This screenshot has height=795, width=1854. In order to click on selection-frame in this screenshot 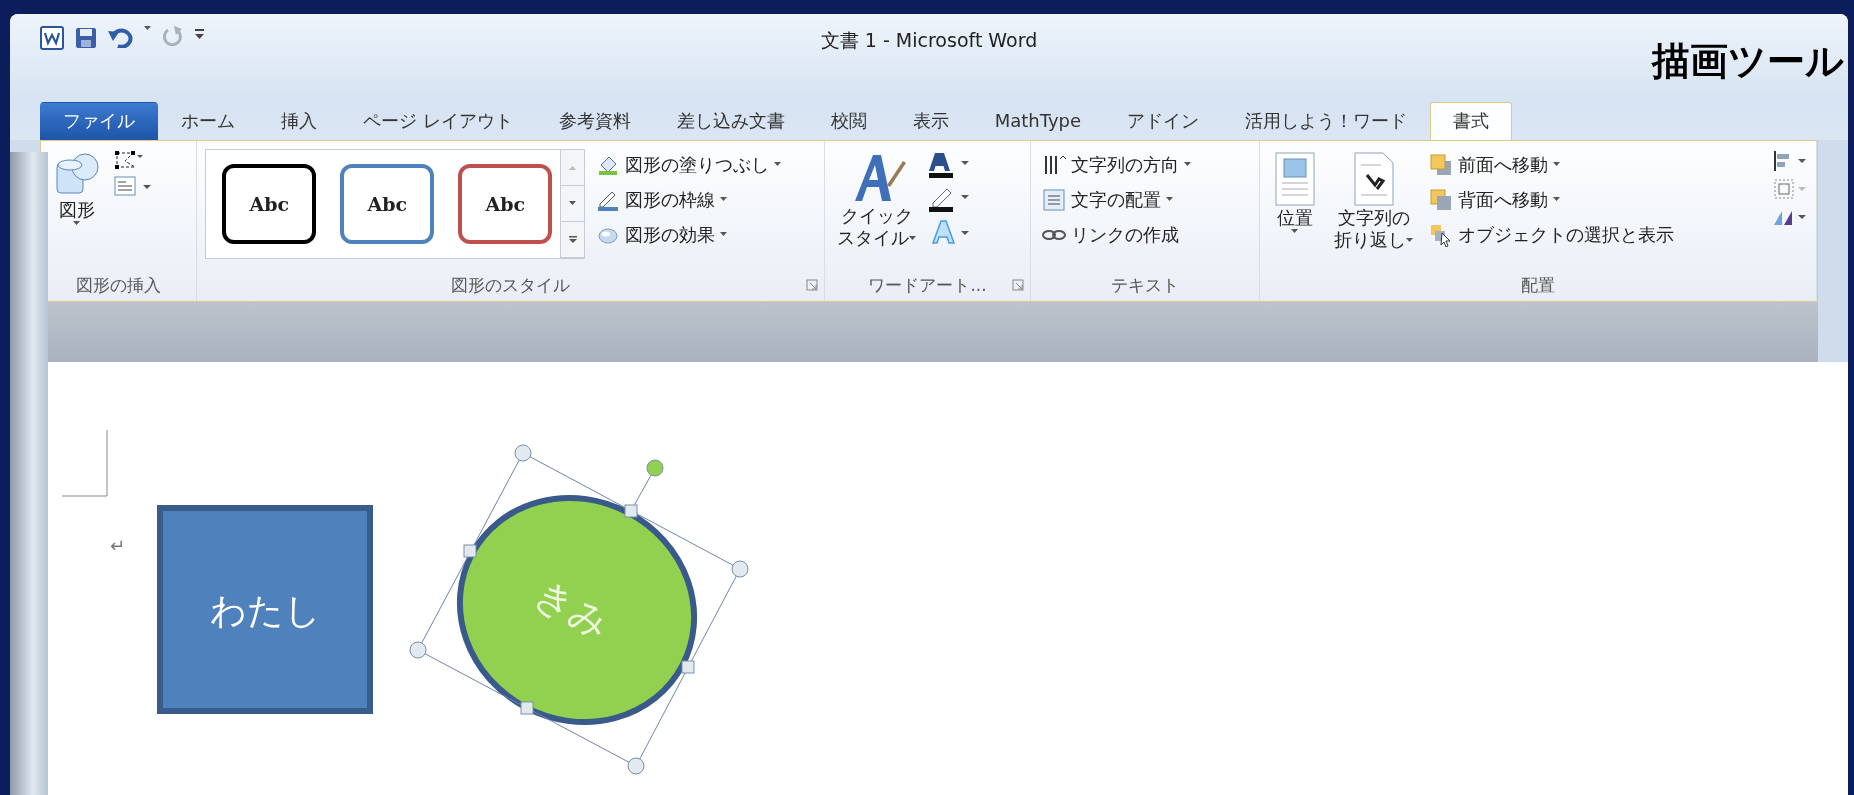, I will do `click(579, 609)`.